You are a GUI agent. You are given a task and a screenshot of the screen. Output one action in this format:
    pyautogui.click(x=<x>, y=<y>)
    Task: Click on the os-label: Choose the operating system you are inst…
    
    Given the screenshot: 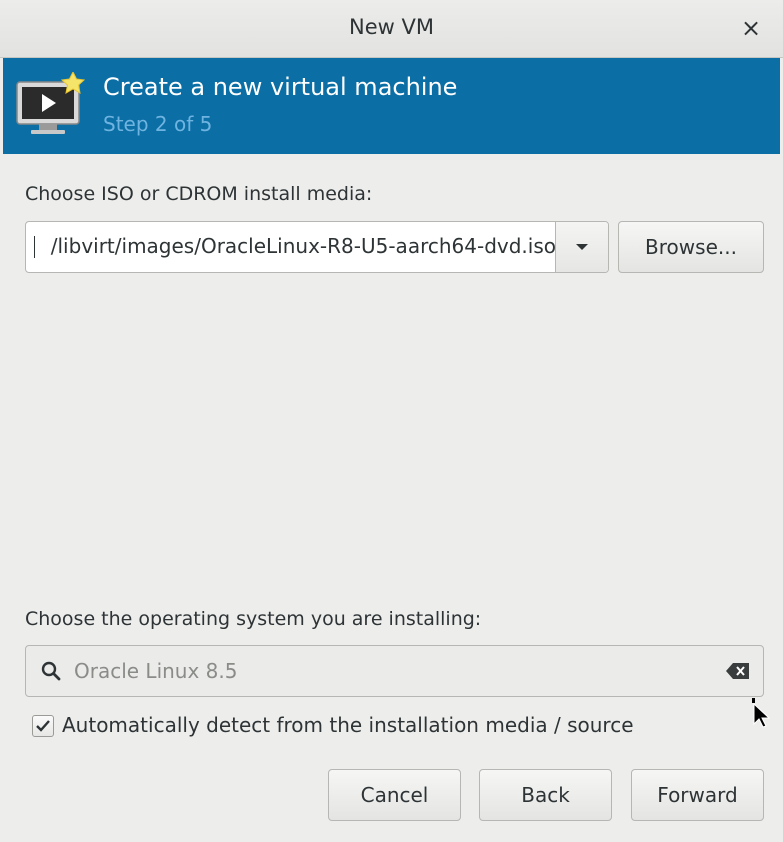 What is the action you would take?
    pyautogui.click(x=253, y=619)
    